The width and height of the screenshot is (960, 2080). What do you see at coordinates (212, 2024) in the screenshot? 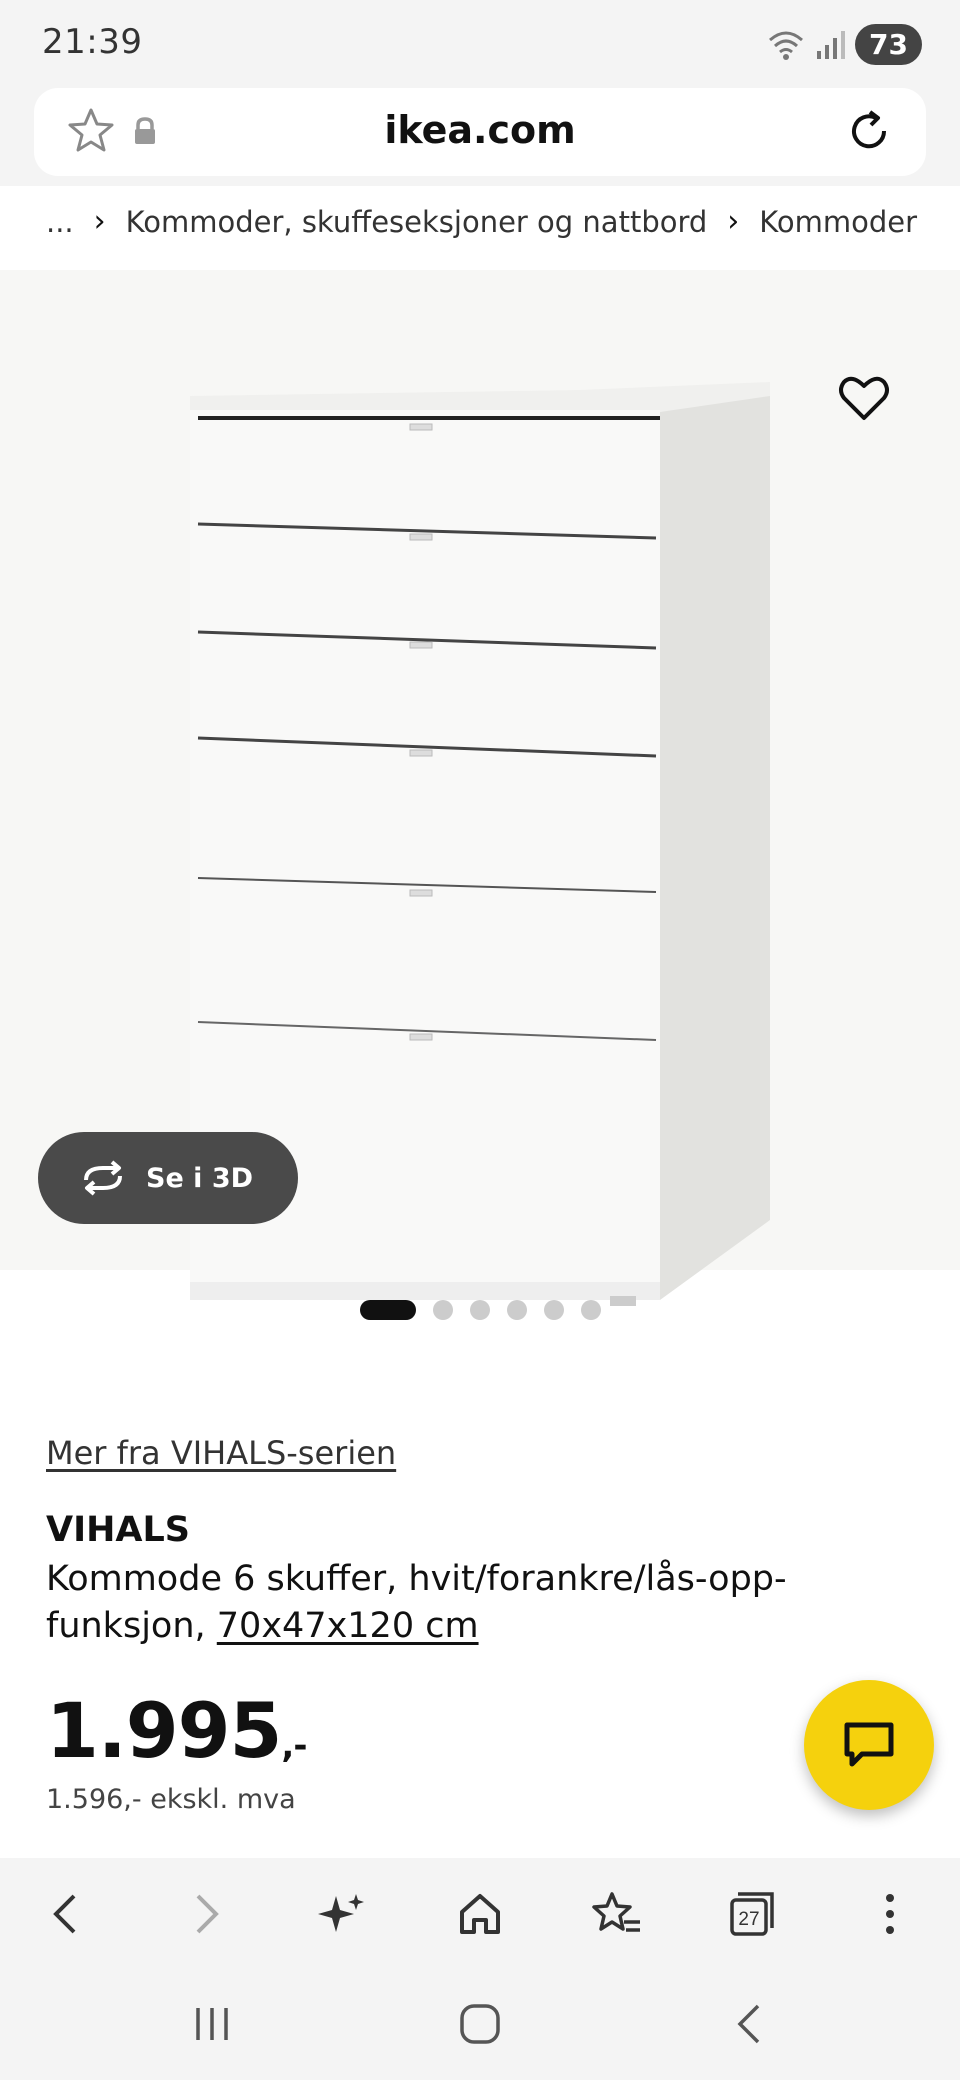
I see `recents-icon` at bounding box center [212, 2024].